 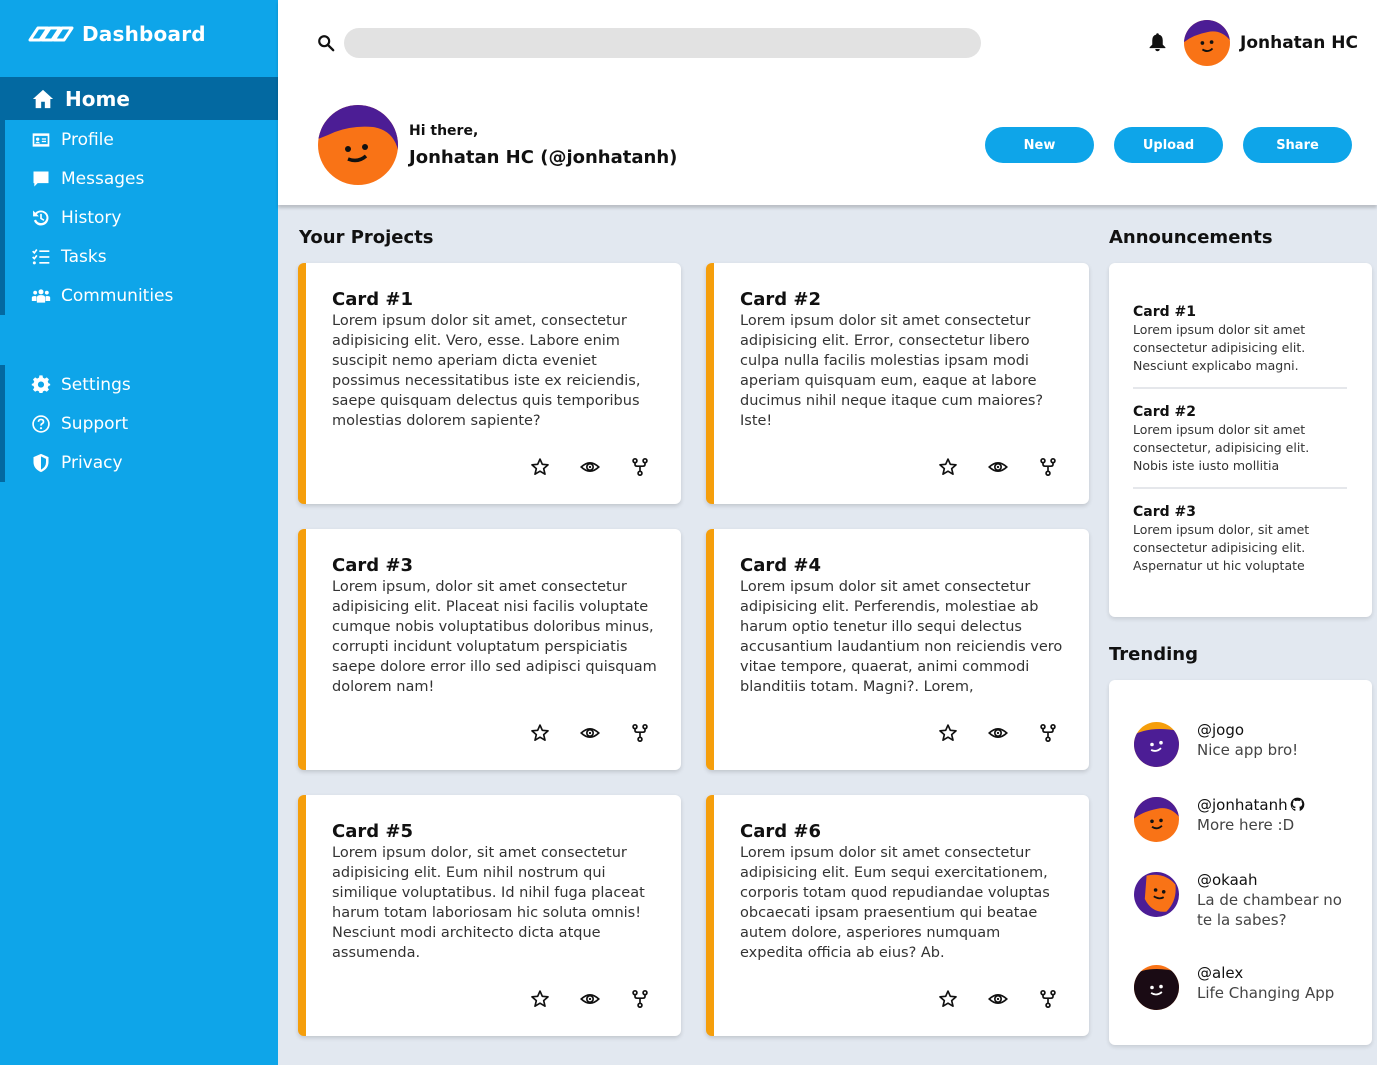 I want to click on id-card-icon, so click(x=41, y=139).